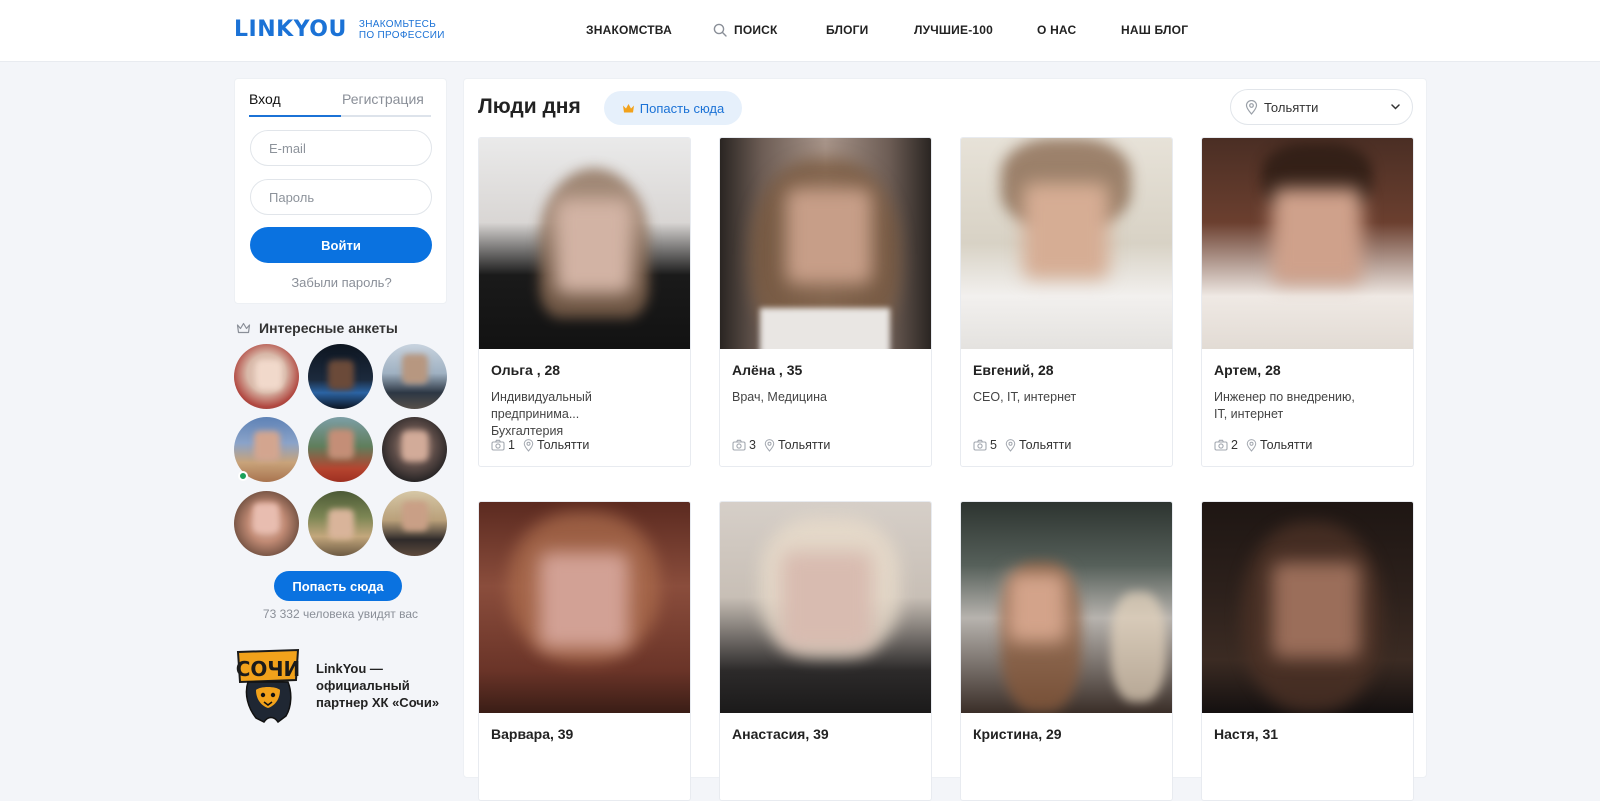 This screenshot has height=801, width=1600. What do you see at coordinates (752, 445) in the screenshot?
I see `photo-count: 3` at bounding box center [752, 445].